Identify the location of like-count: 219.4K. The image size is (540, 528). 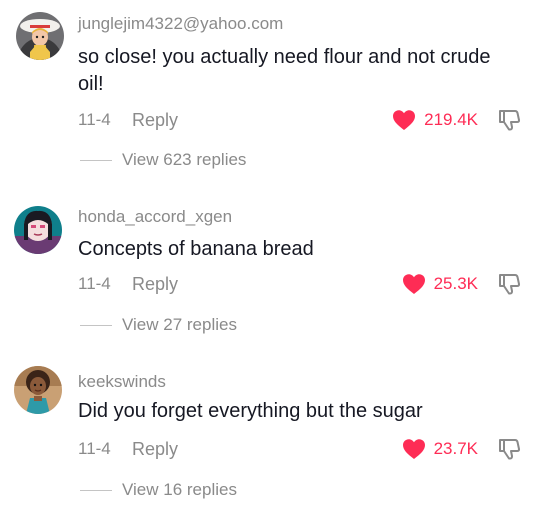
(451, 119).